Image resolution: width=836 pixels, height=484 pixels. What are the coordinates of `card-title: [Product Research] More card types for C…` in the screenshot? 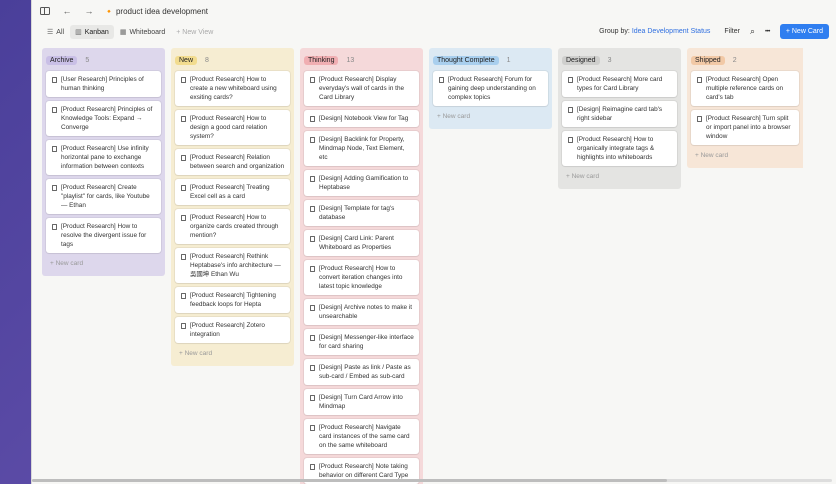 It's located at (620, 84).